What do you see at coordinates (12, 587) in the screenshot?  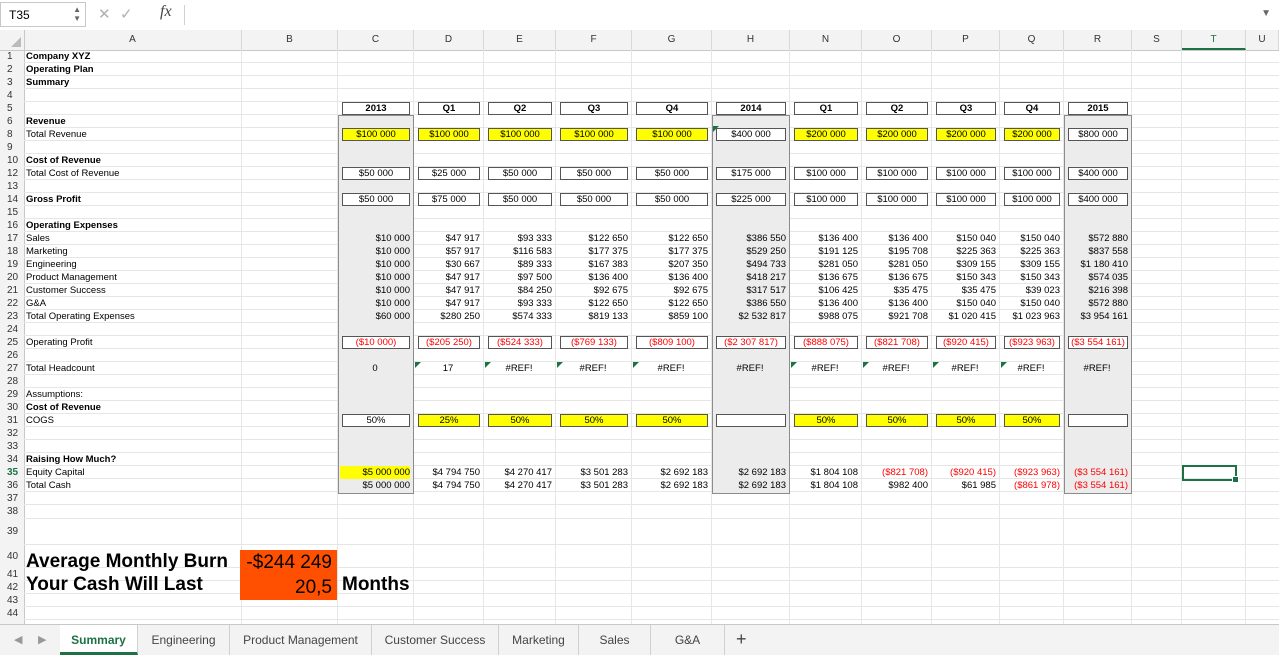 I see `row-header-42: 42` at bounding box center [12, 587].